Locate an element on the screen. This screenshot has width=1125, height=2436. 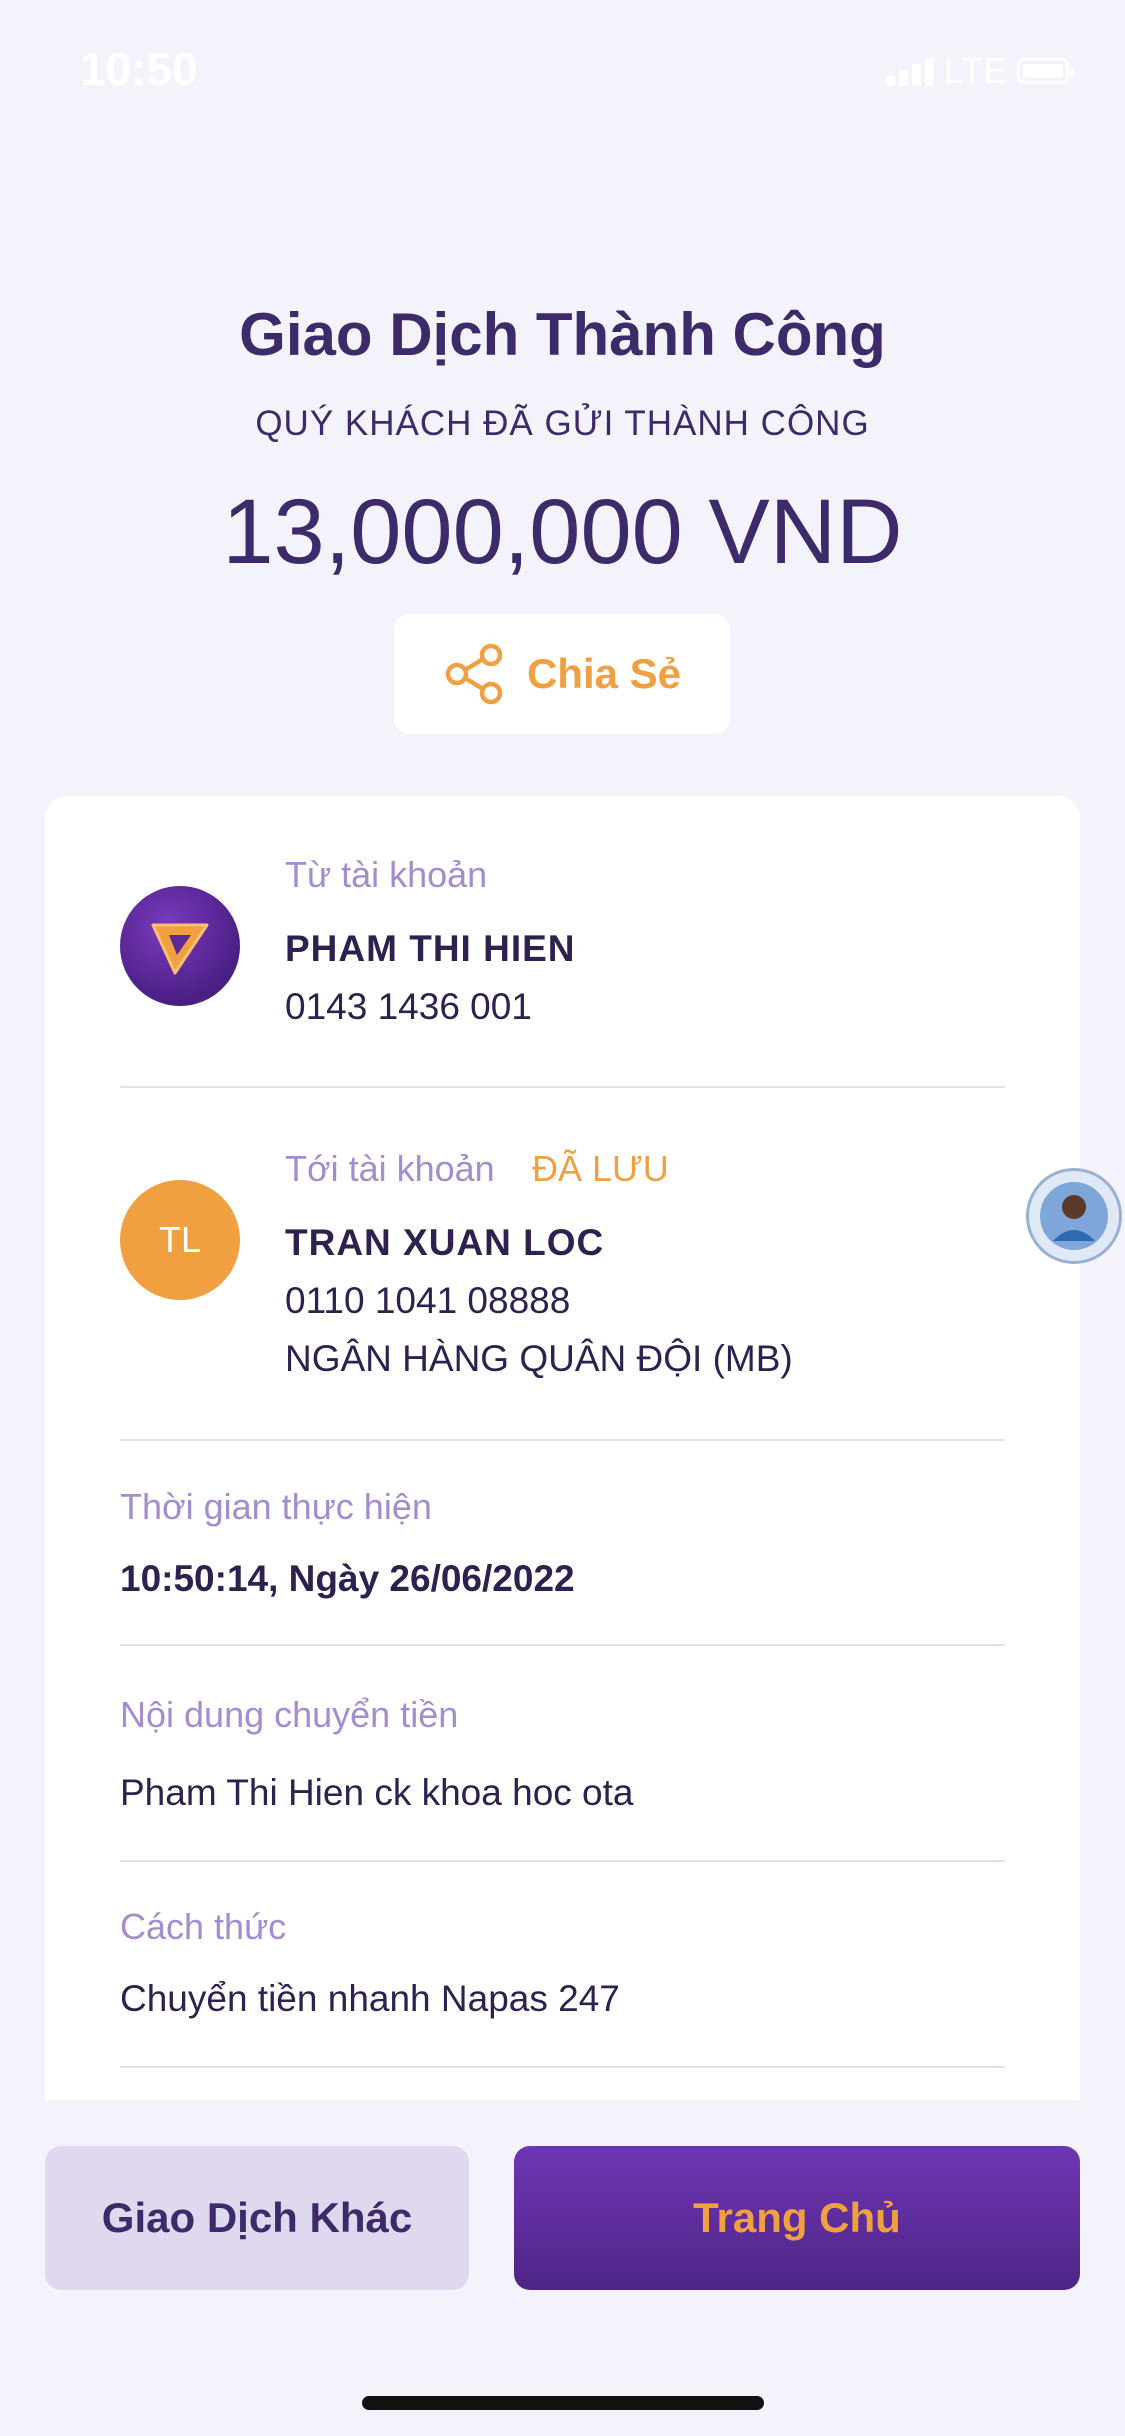
from-account-name: PHAM THI HIEN is located at coordinates (430, 948).